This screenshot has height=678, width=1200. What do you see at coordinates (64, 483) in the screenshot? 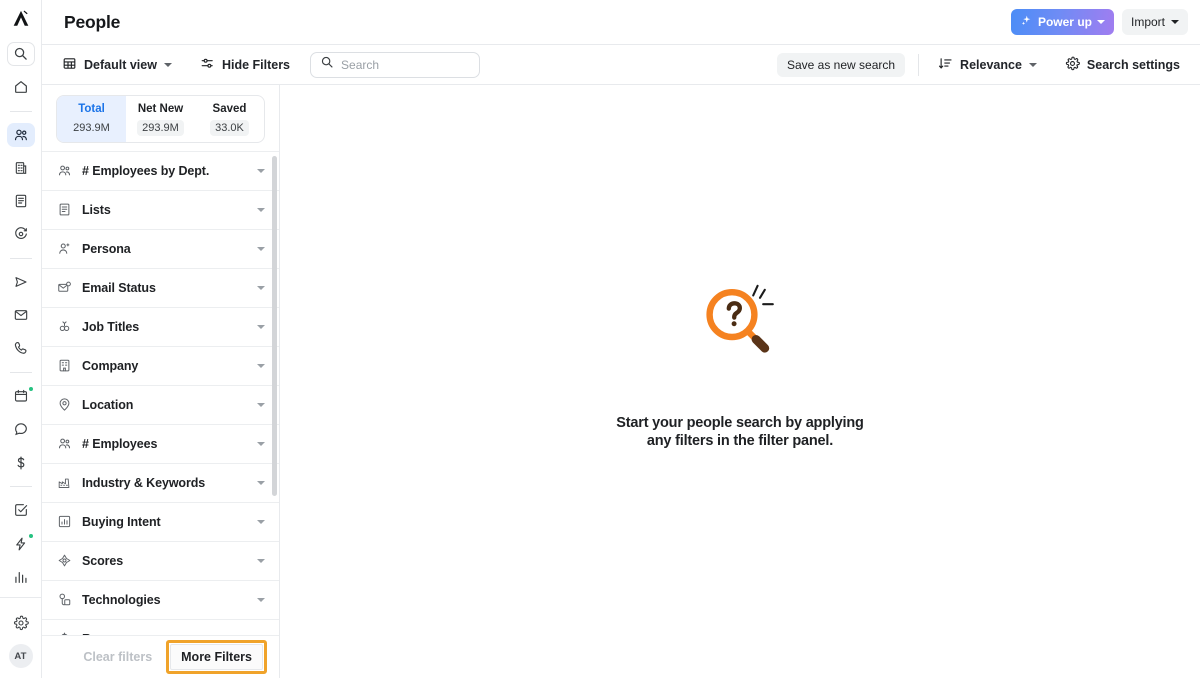
I see `industry-icon` at bounding box center [64, 483].